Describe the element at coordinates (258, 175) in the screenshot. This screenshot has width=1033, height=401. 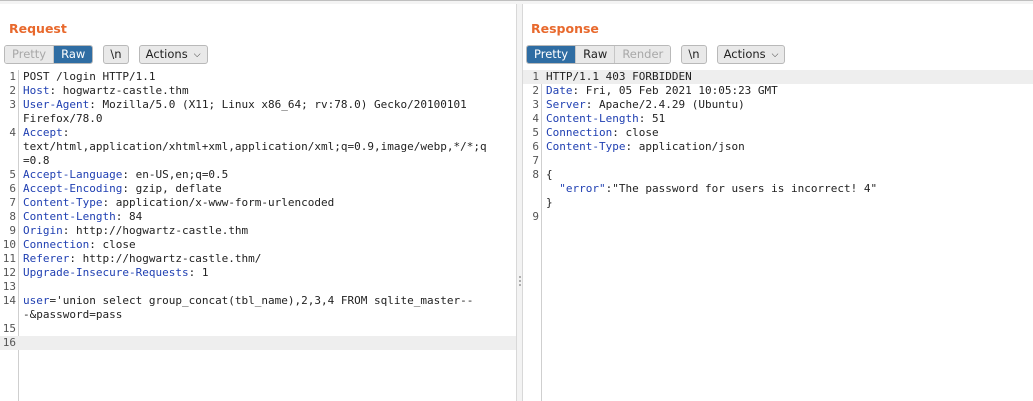
I see `request-code-line: 5 Accept-Language: en-US,en;q=0.5` at that location.